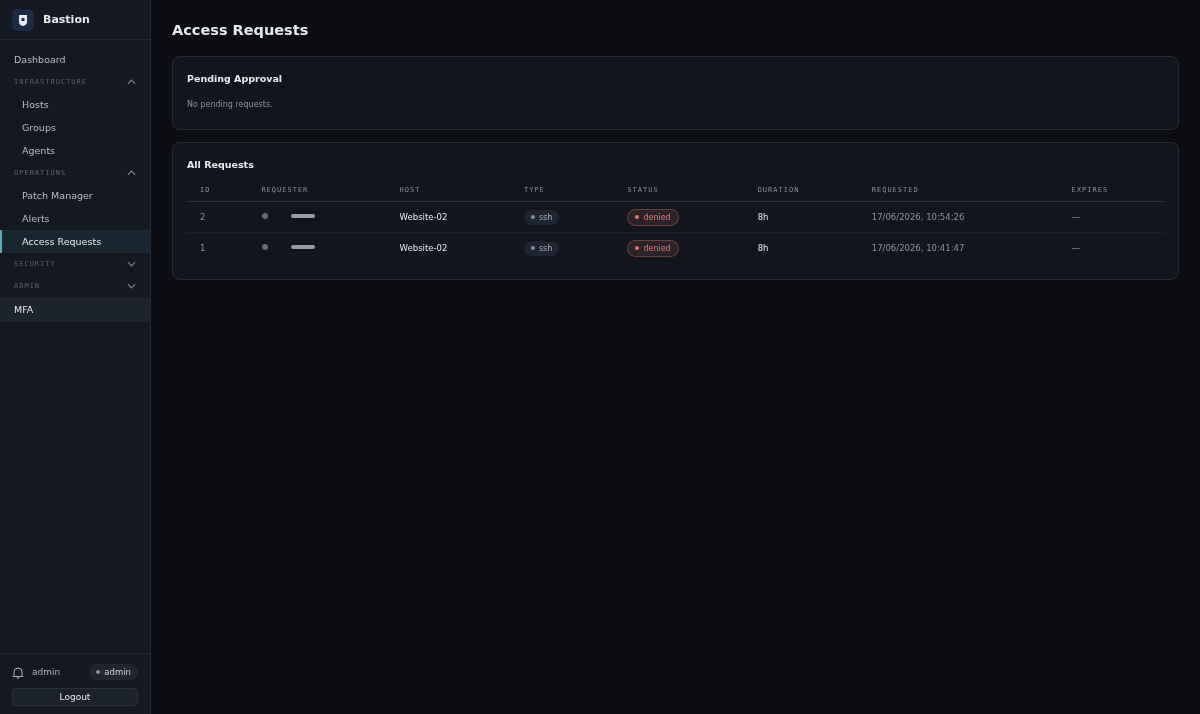  Describe the element at coordinates (75, 59) in the screenshot. I see `nav-item: Dashboard` at that location.